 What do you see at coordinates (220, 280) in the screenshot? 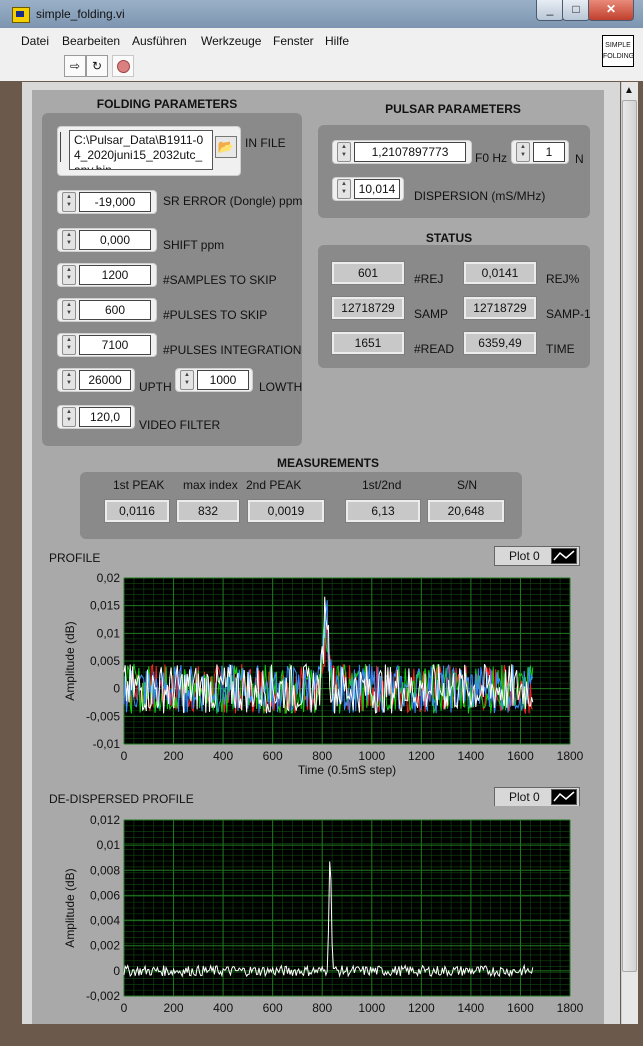
I see `samples-skip-label: #SAMPLES TO SKIP` at bounding box center [220, 280].